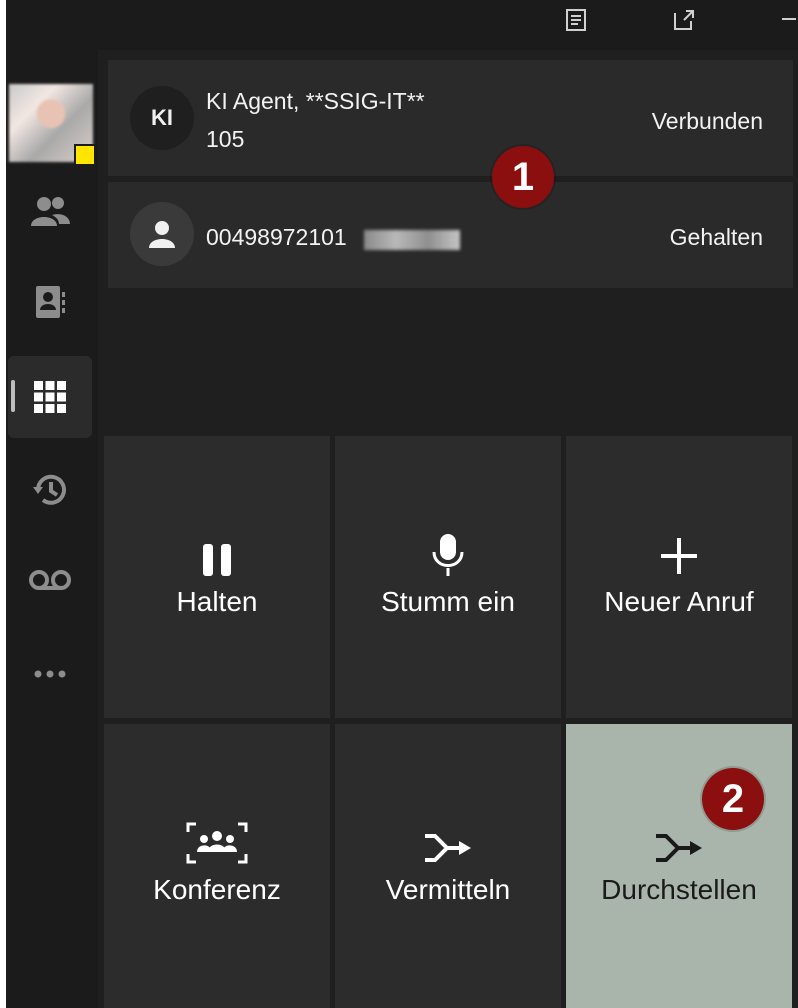  I want to click on rail-item-contacts, so click(50, 212).